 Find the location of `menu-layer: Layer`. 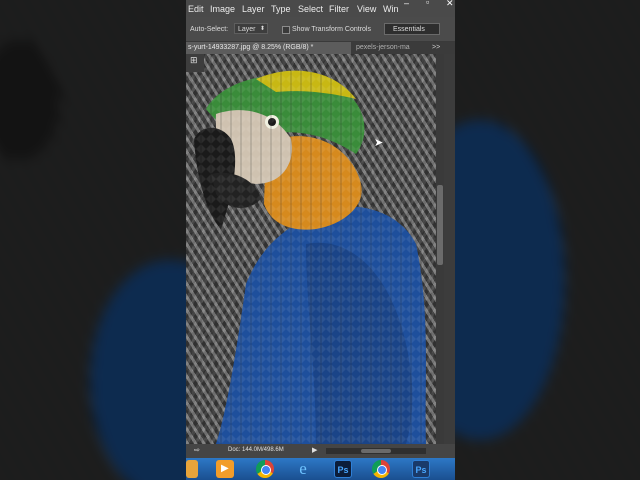

menu-layer: Layer is located at coordinates (253, 9).